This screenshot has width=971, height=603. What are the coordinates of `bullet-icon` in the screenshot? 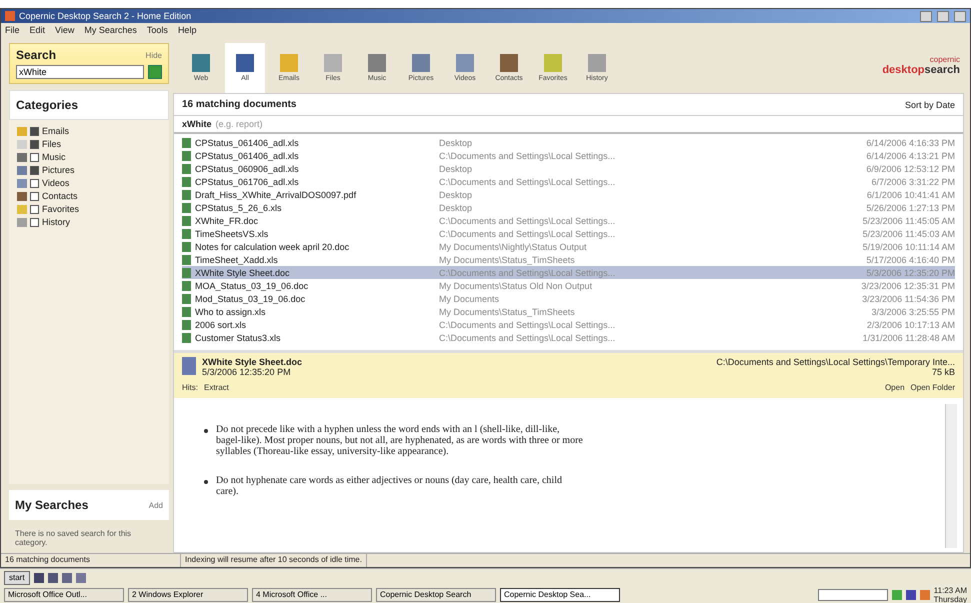 It's located at (206, 482).